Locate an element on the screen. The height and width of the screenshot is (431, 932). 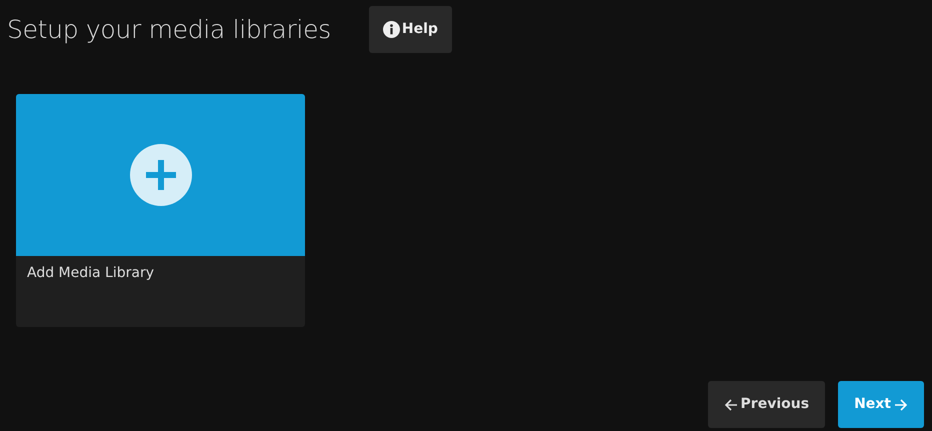
arrow-right-icon is located at coordinates (901, 405).